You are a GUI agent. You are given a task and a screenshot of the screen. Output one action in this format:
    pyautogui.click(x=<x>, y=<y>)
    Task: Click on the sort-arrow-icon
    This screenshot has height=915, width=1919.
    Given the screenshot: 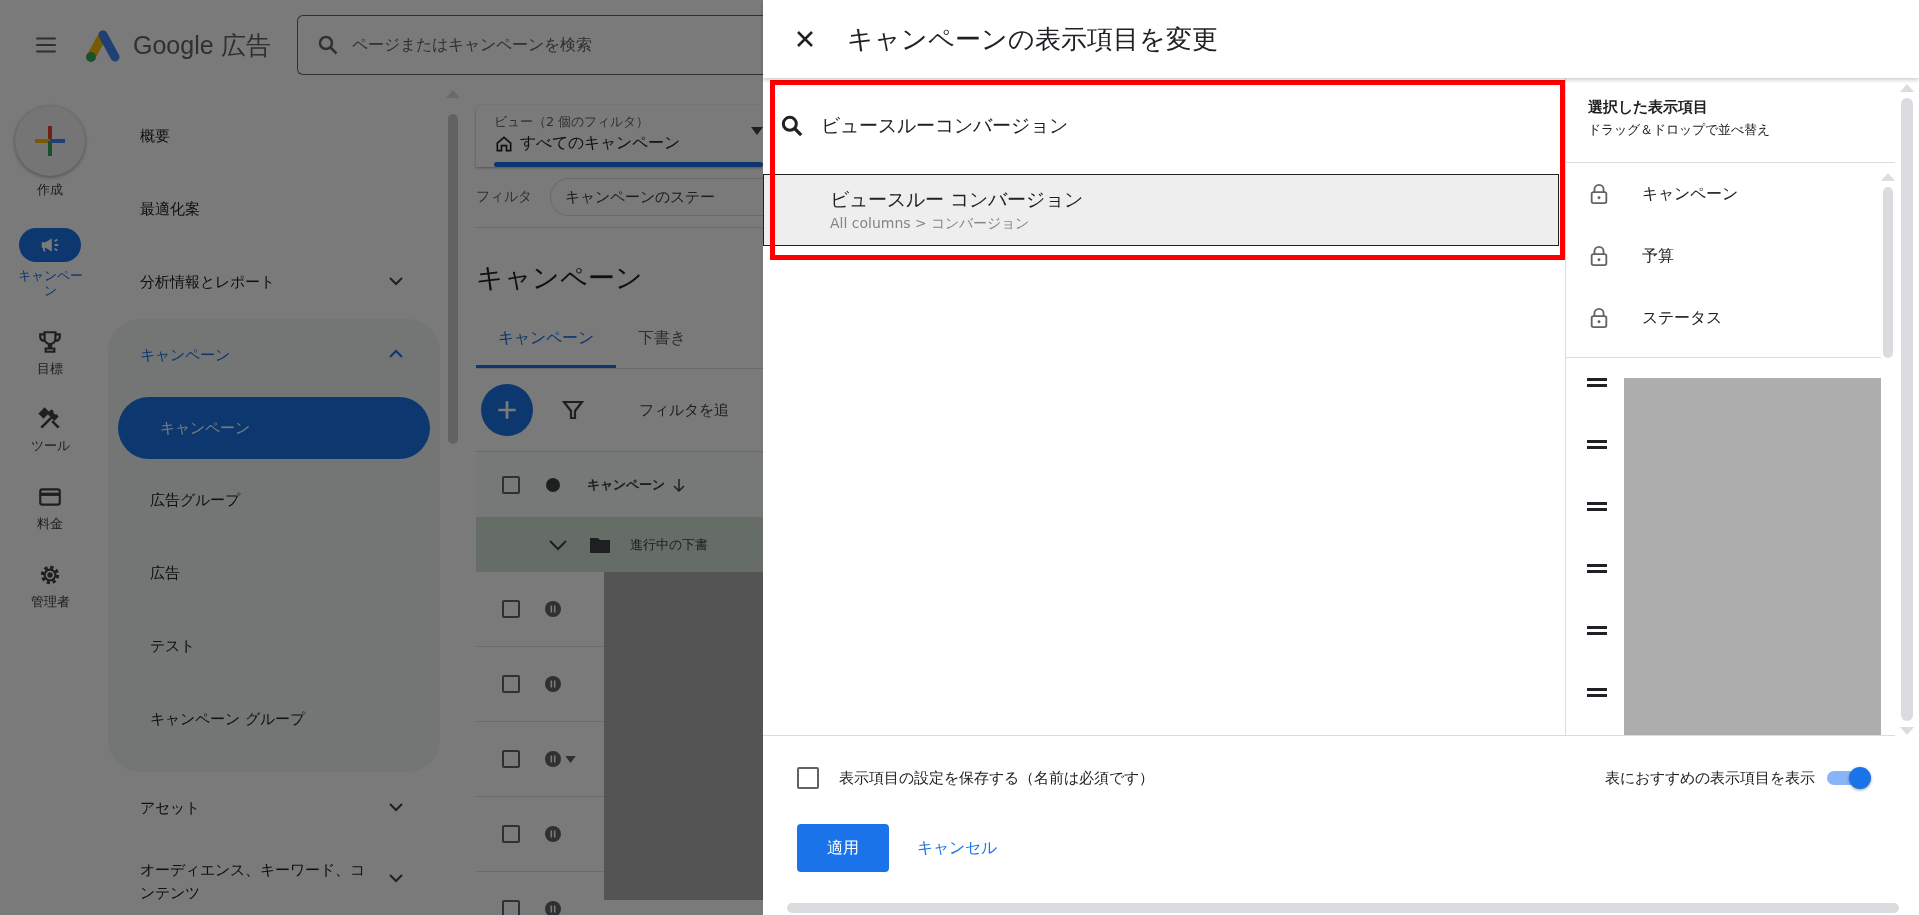 What is the action you would take?
    pyautogui.click(x=679, y=484)
    